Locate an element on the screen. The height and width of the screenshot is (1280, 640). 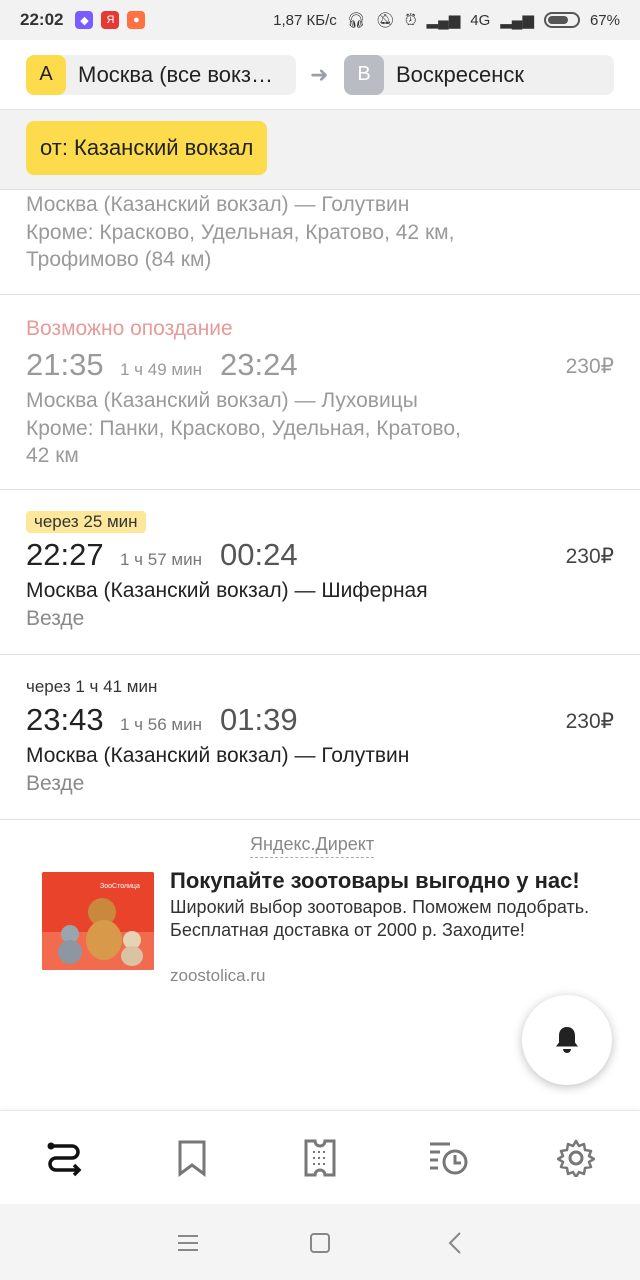
from-point-field: A Москва (все вокзалы) is located at coordinates (161, 74).